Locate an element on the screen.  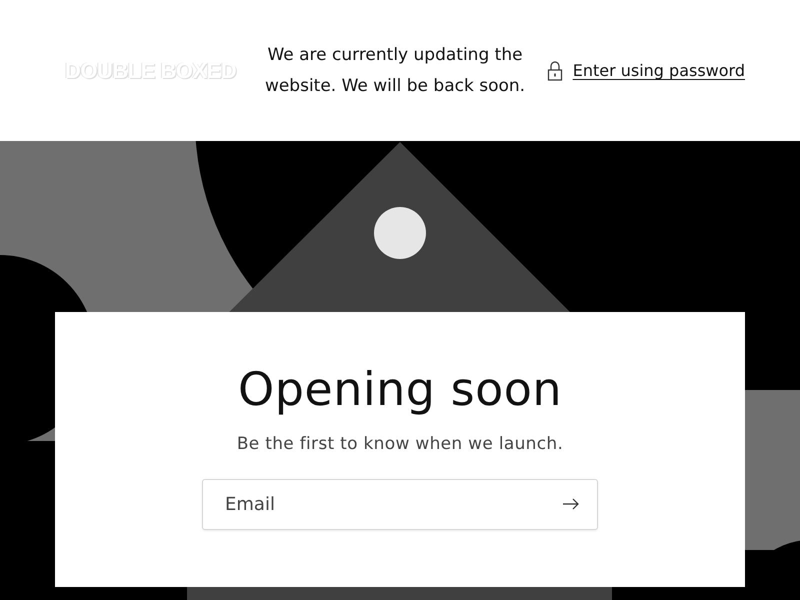
password-link: Enter using password is located at coordinates (658, 70).